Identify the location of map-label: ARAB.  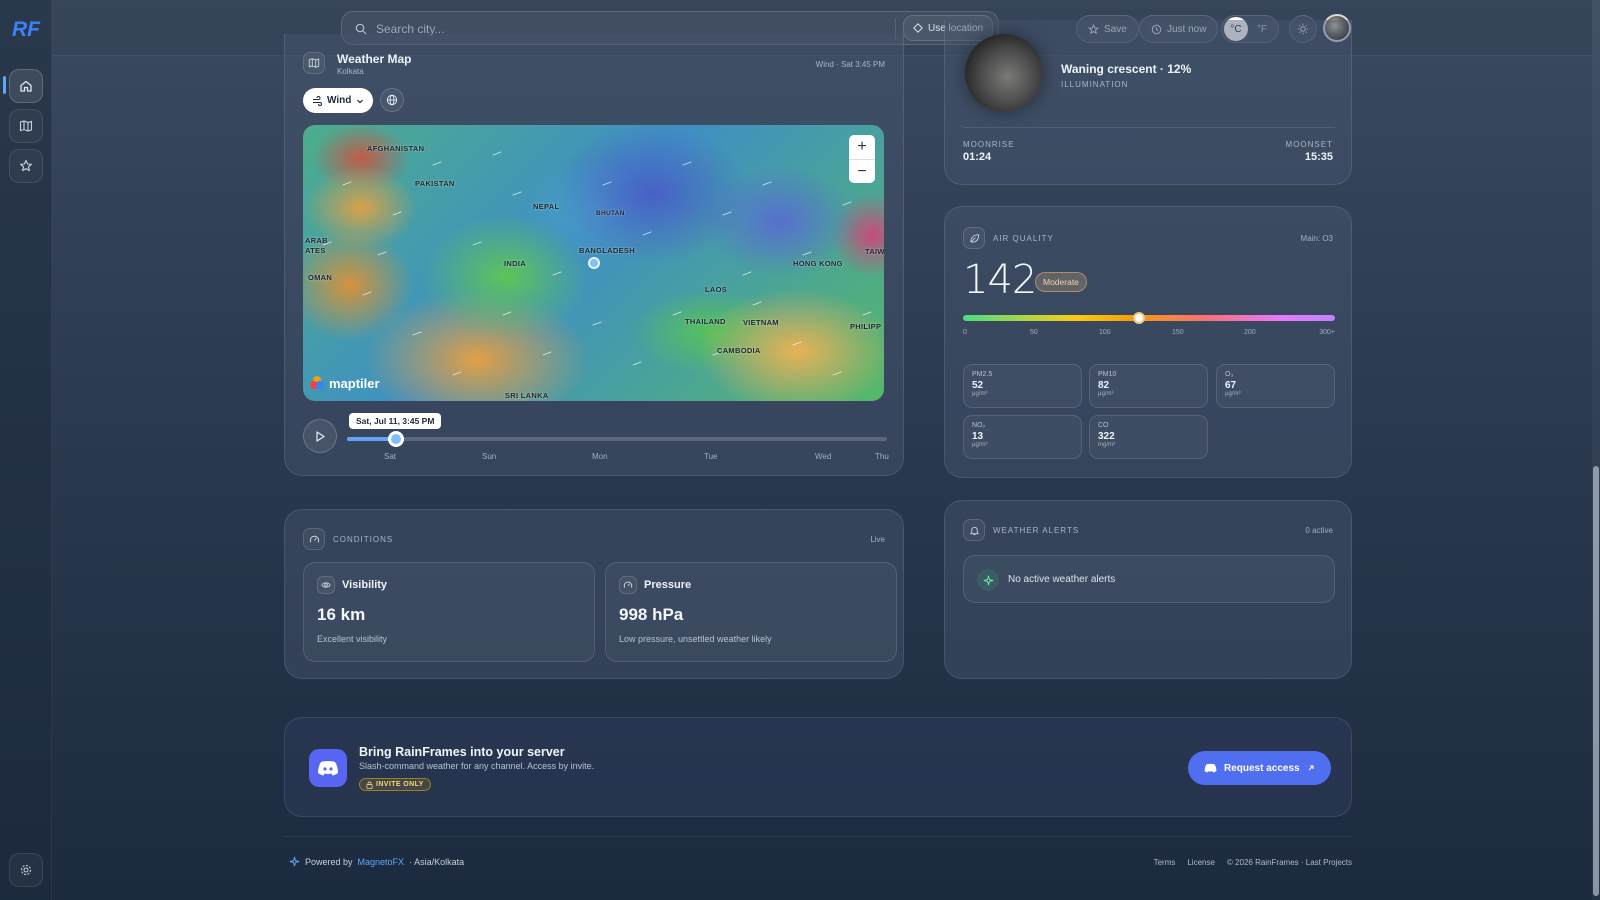
(316, 240).